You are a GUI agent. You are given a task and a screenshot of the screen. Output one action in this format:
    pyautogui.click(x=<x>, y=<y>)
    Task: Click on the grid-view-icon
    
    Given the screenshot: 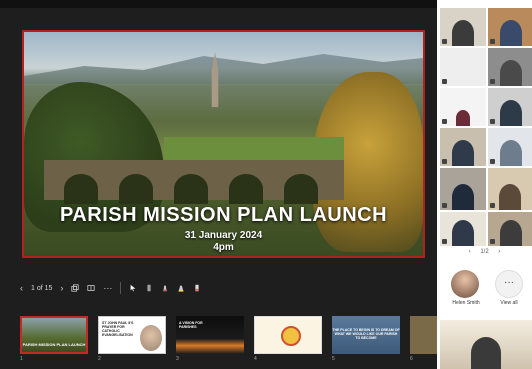 What is the action you would take?
    pyautogui.click(x=91, y=288)
    